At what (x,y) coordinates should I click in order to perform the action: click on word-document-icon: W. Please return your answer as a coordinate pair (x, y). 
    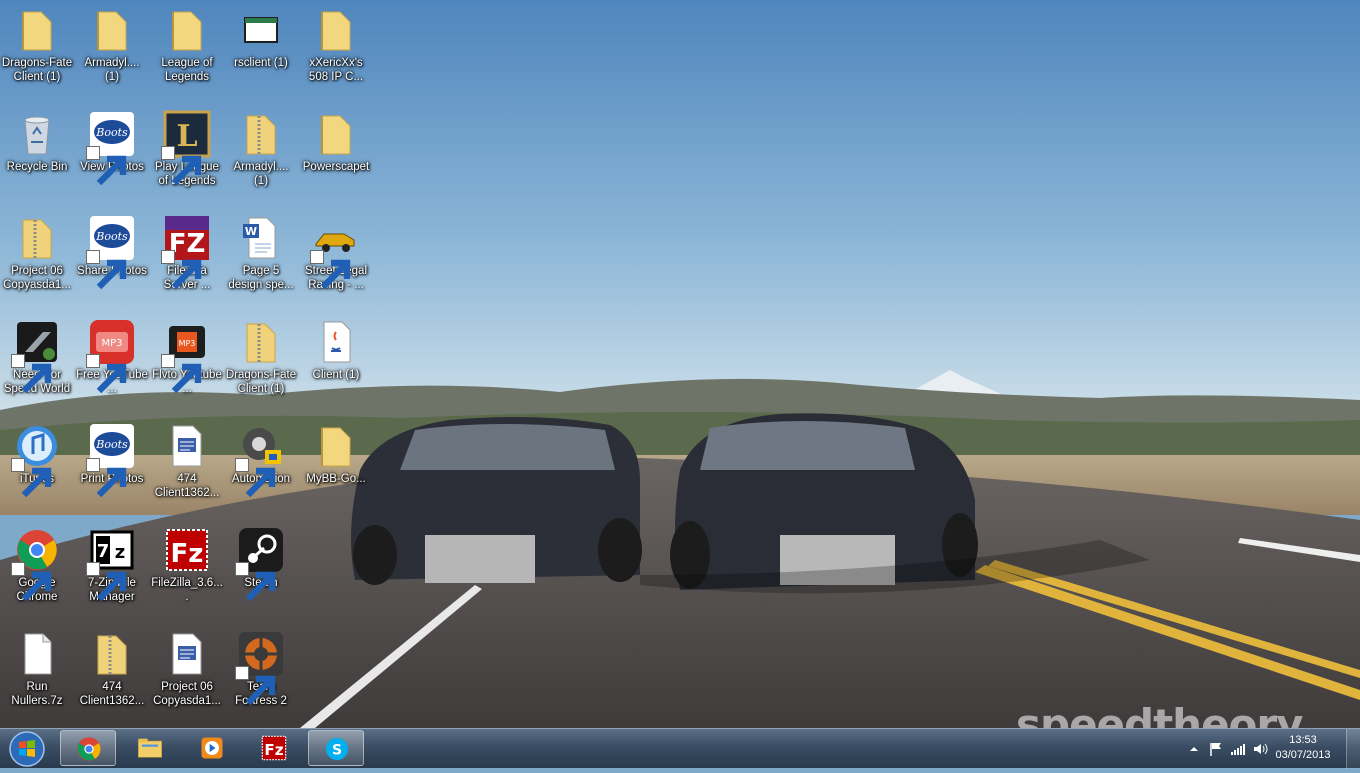
    Looking at the image, I should click on (261, 238).